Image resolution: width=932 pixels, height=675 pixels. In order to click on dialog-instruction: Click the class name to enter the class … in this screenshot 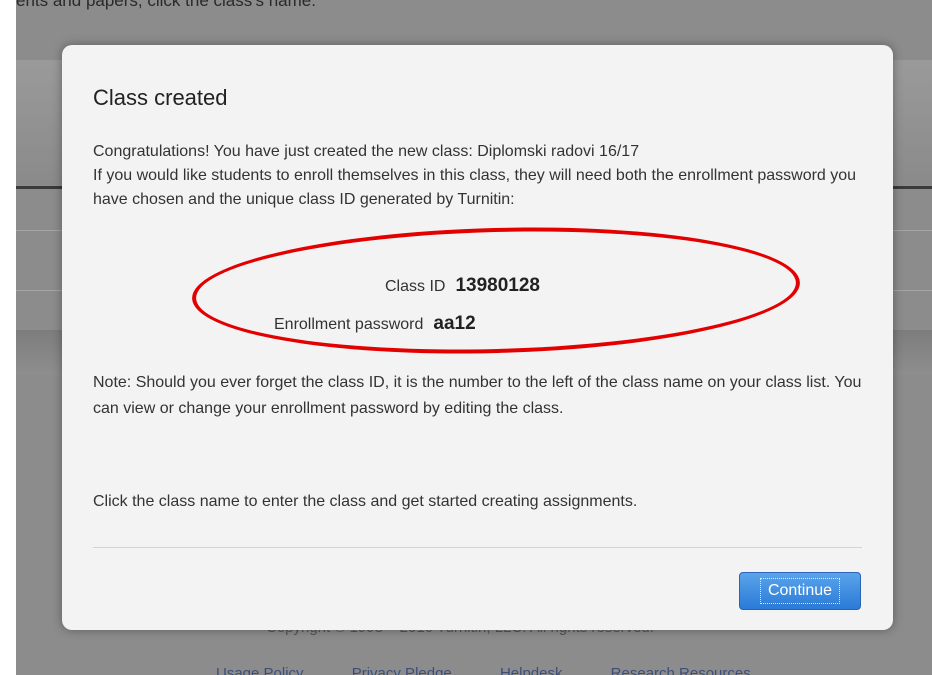, I will do `click(365, 501)`.